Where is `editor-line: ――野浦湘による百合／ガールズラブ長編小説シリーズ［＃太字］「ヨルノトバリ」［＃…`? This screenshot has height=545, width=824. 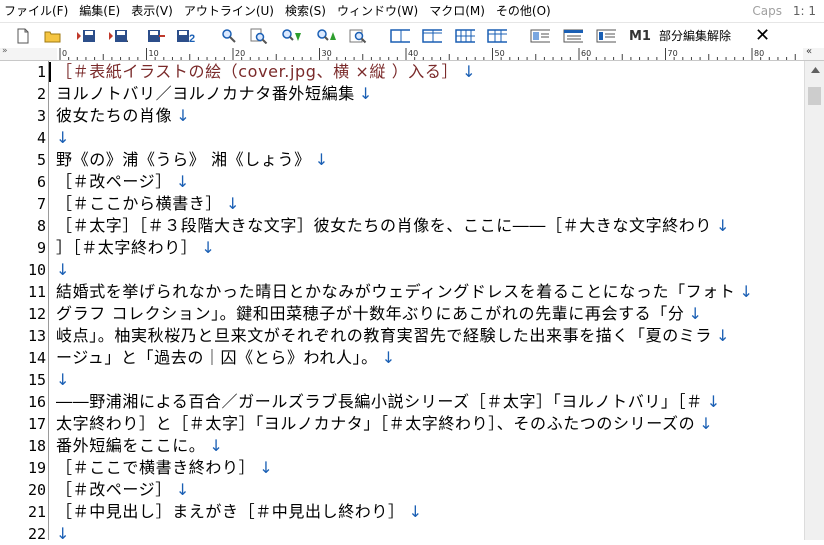 editor-line: ――野浦湘による百合／ガールズラブ長編小説シリーズ［＃太字］「ヨルノトバリ」［＃… is located at coordinates (388, 402).